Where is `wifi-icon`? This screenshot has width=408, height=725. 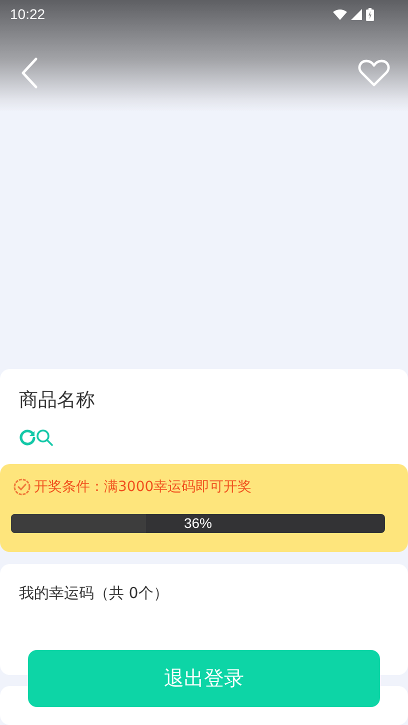 wifi-icon is located at coordinates (340, 14).